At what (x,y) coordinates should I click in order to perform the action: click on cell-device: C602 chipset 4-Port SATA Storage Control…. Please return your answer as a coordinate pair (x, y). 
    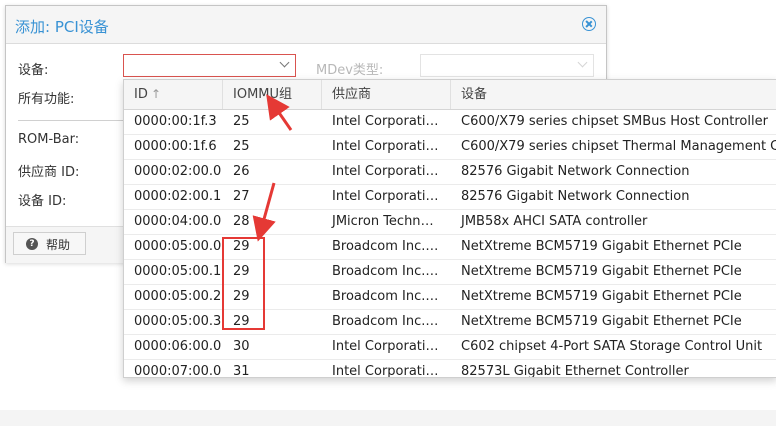
    Looking at the image, I should click on (612, 346).